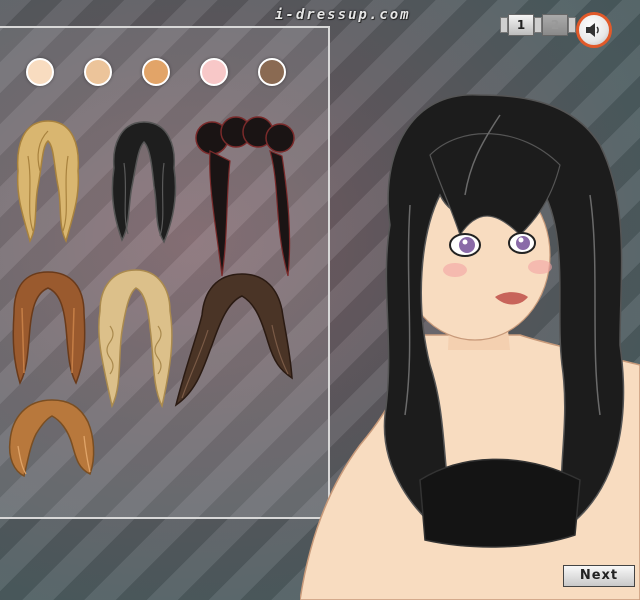 This screenshot has height=600, width=640. I want to click on hairstyle-black-long-wavy, so click(142, 183).